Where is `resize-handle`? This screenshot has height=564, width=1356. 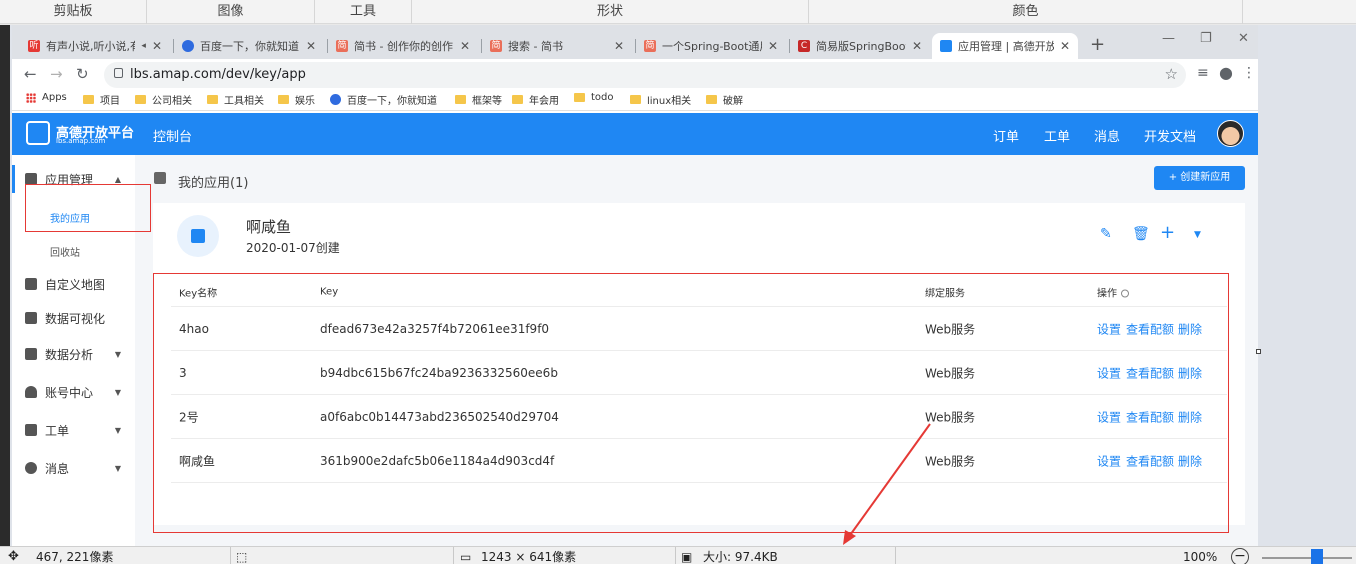 resize-handle is located at coordinates (1258, 351).